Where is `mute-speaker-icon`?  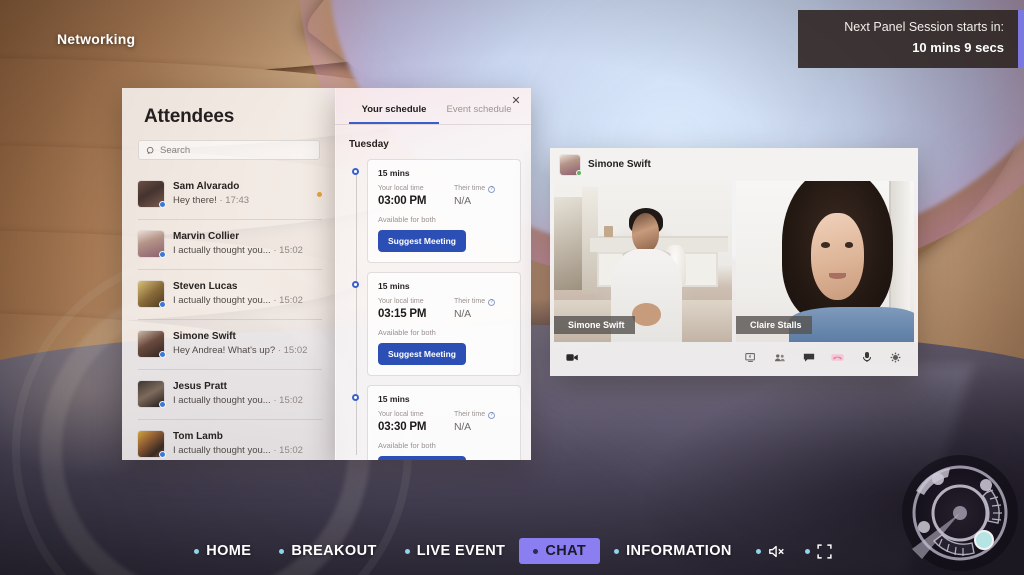 mute-speaker-icon is located at coordinates (776, 551).